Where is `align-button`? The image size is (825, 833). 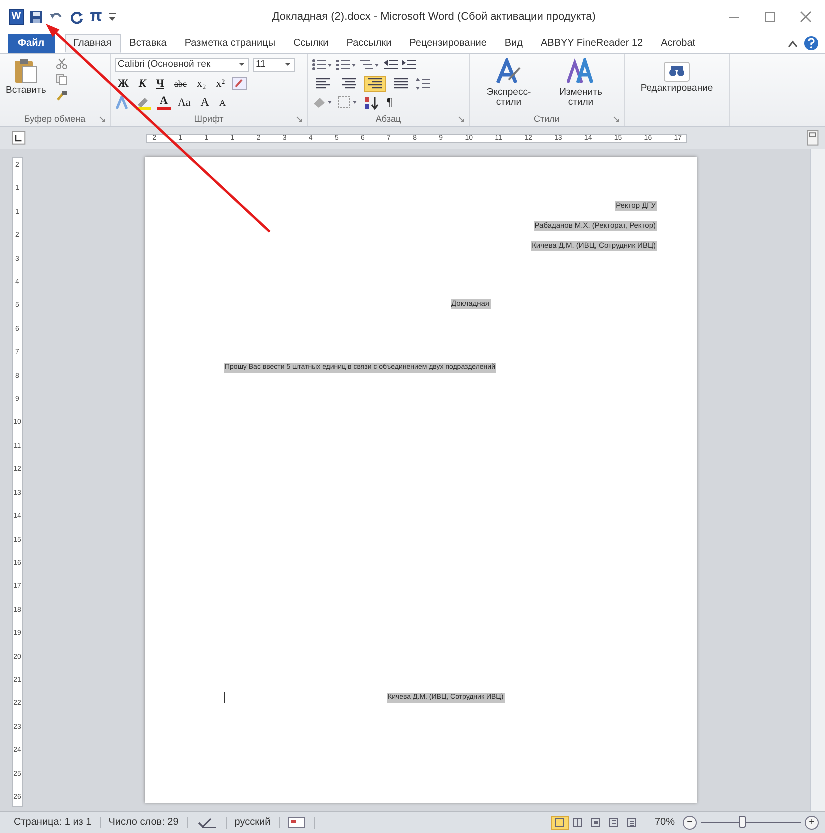
align-button is located at coordinates (375, 84).